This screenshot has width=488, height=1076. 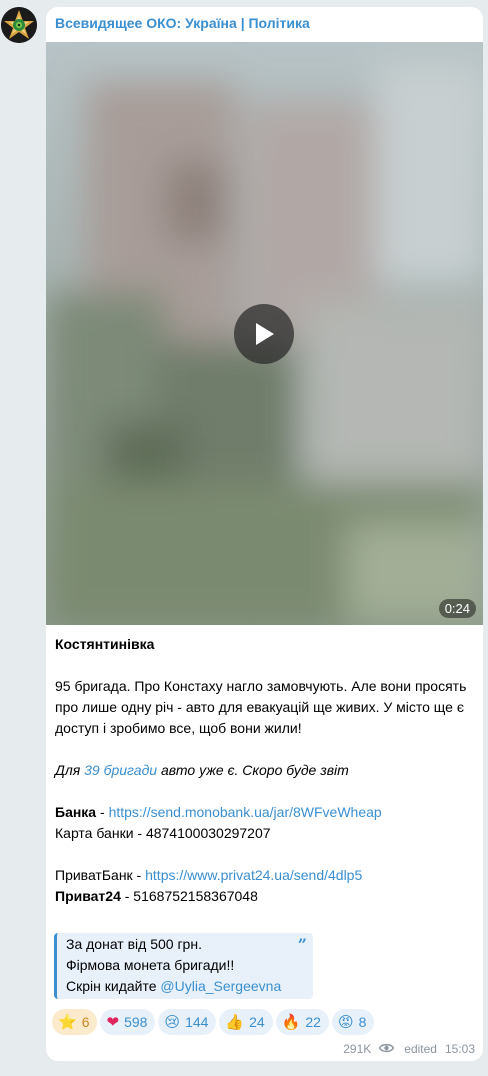 What do you see at coordinates (88, 896) in the screenshot?
I see `privat24-label: Приват24` at bounding box center [88, 896].